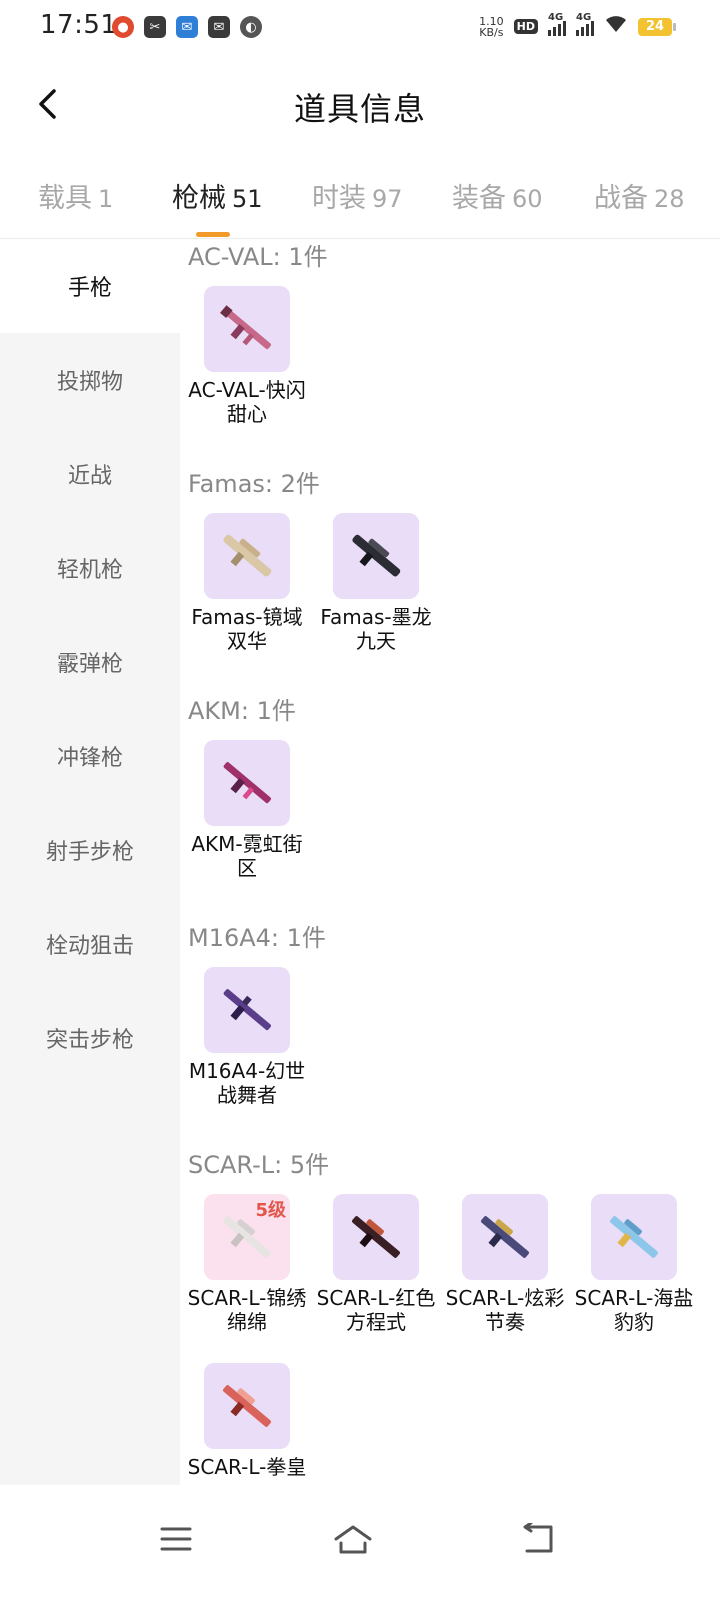 The width and height of the screenshot is (720, 1600). What do you see at coordinates (258, 257) in the screenshot?
I see `group-title: AC-VAL: 1件` at bounding box center [258, 257].